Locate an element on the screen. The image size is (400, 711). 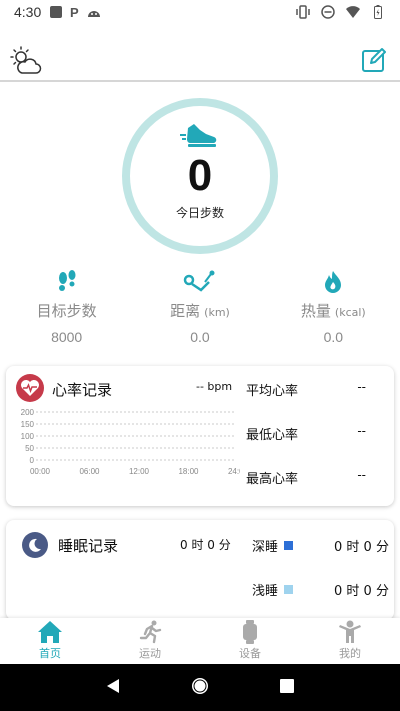
home-icon is located at coordinates (50, 632).